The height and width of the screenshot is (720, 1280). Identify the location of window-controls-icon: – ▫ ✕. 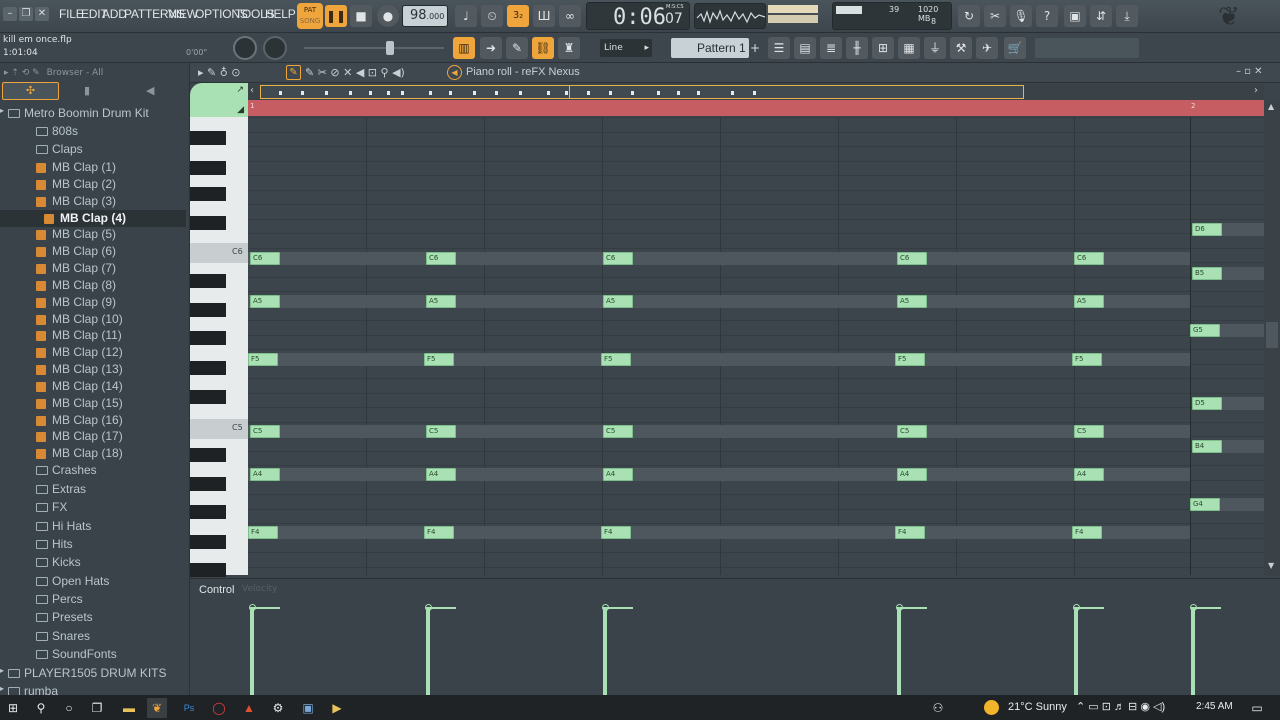
(1249, 71).